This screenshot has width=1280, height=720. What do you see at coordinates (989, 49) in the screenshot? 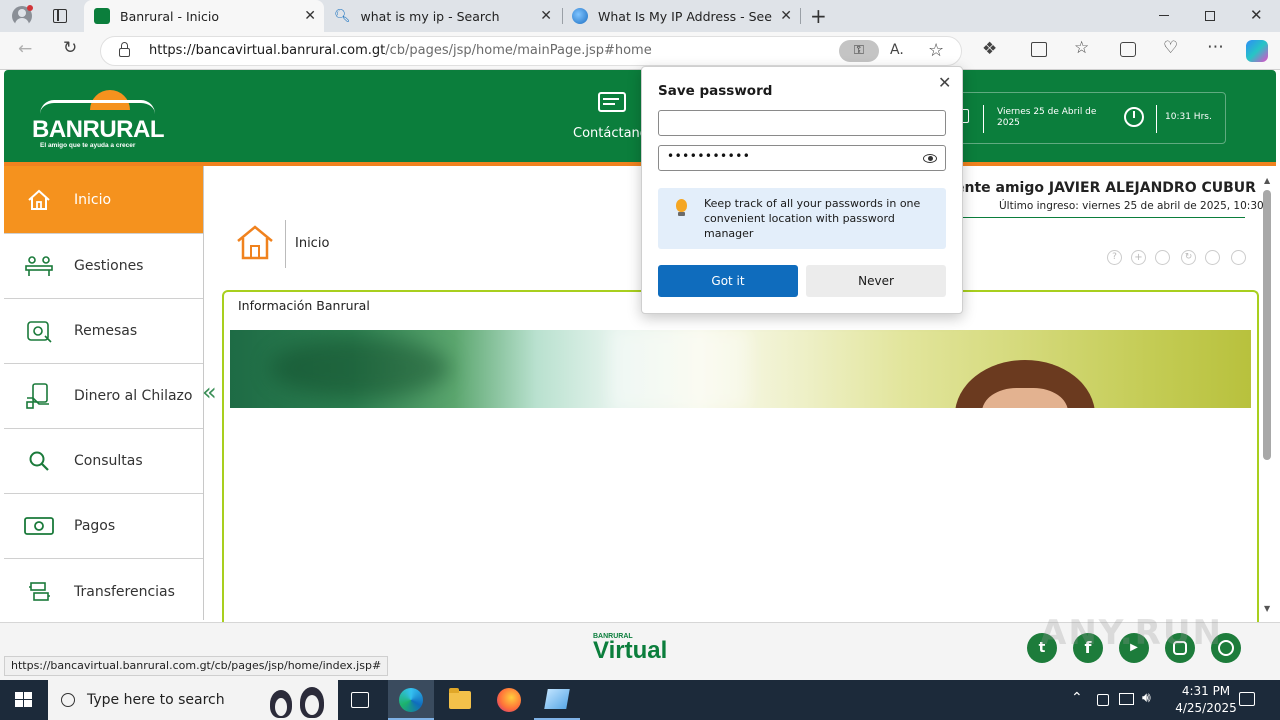
I see `extensions-icon: ❖` at bounding box center [989, 49].